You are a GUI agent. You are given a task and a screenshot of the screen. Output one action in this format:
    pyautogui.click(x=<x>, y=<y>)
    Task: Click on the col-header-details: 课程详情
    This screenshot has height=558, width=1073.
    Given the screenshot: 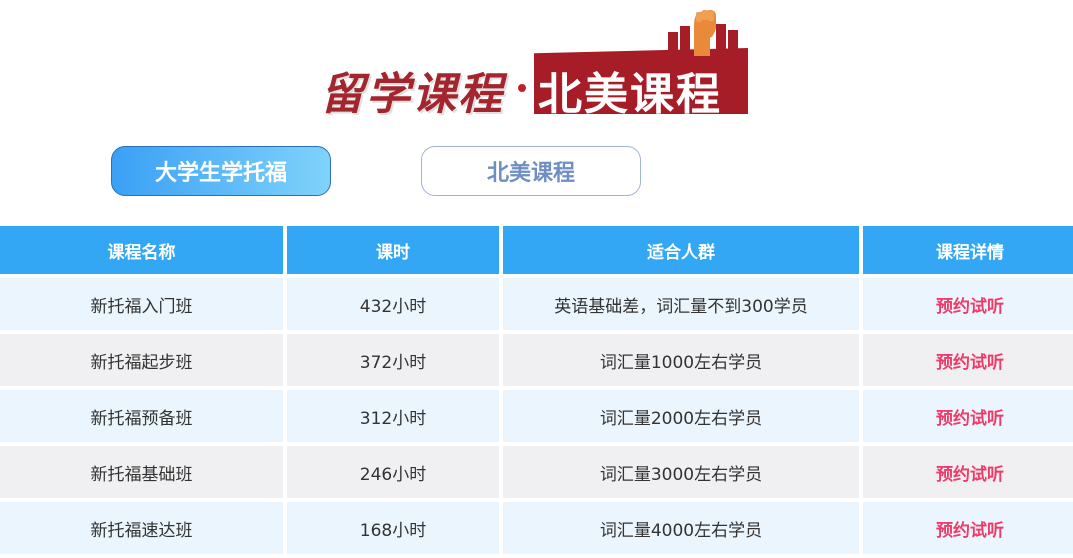 What is the action you would take?
    pyautogui.click(x=968, y=250)
    